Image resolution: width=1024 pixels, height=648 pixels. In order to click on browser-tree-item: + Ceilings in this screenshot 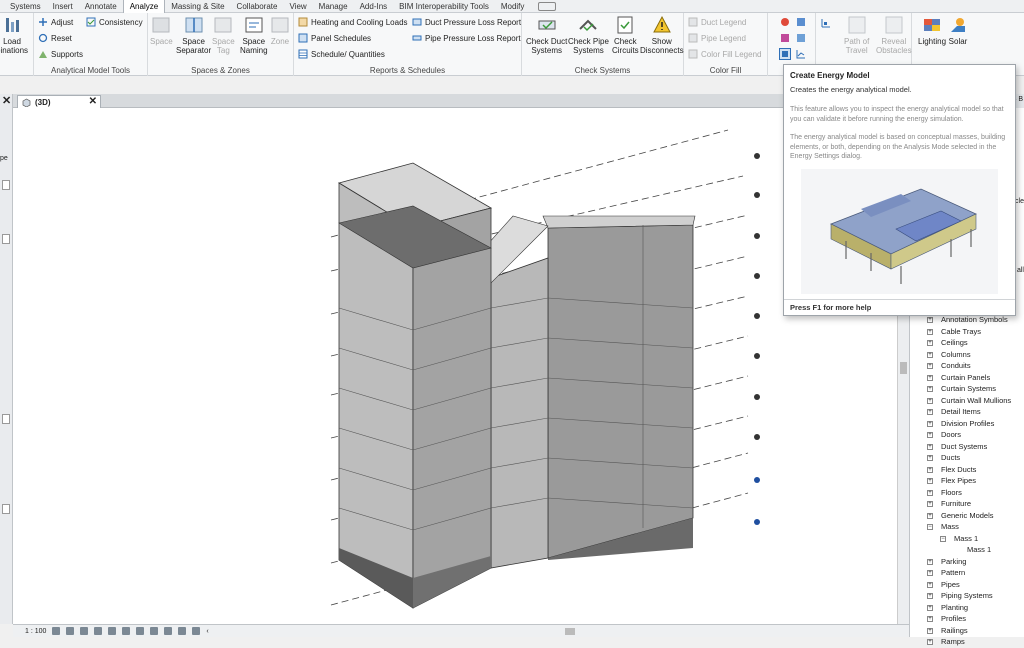, I will do `click(967, 343)`.